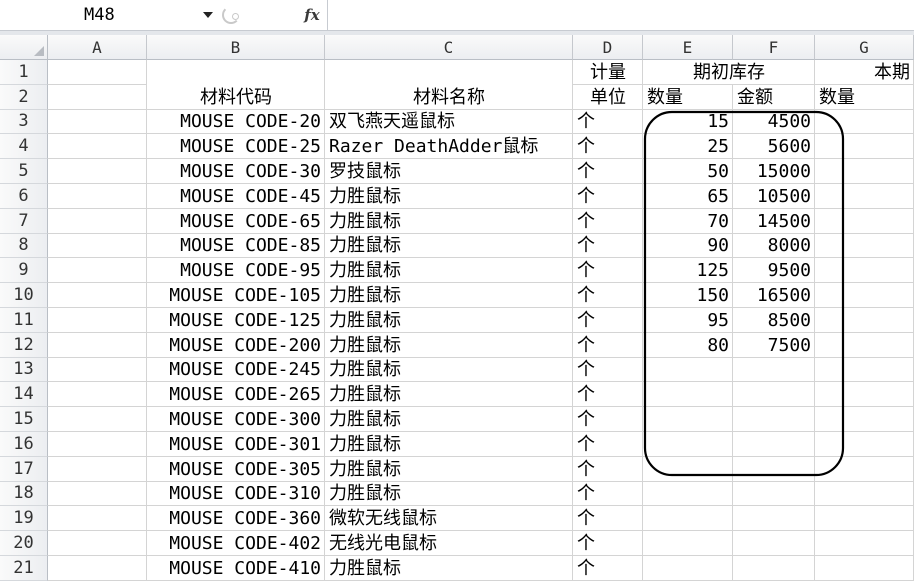  I want to click on material-name-cell: 无线光电鼠标, so click(449, 543).